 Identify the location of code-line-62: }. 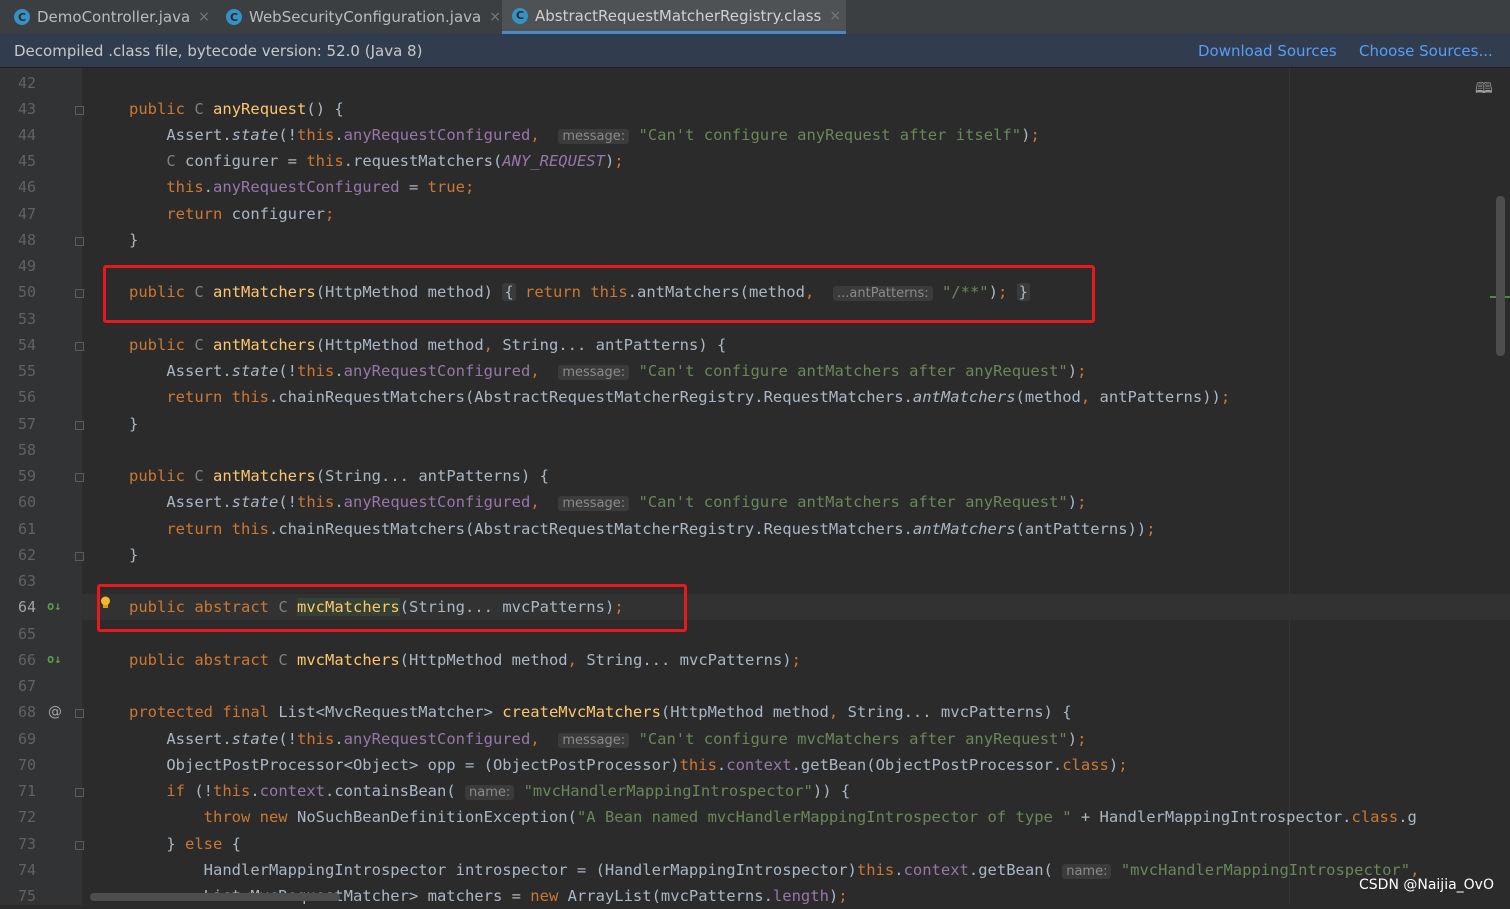
(134, 555).